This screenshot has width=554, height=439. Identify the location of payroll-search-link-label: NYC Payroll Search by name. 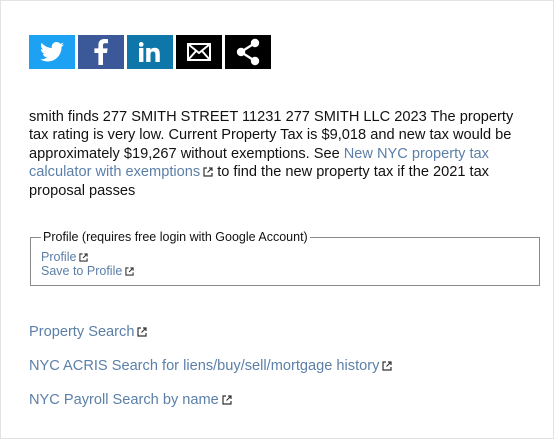
(124, 400).